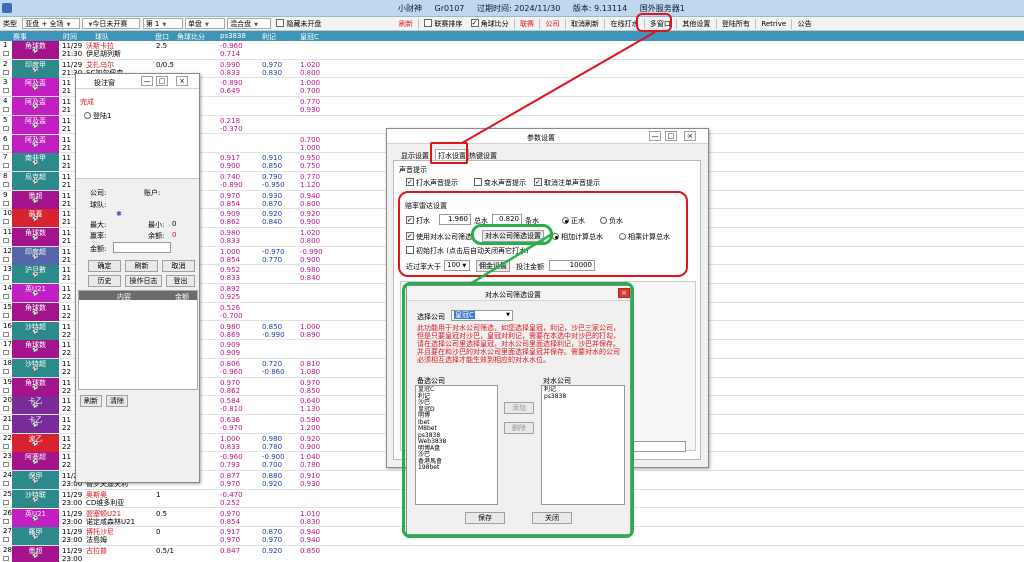  I want to click on ps3838-home-odds: 0.740, so click(230, 176).